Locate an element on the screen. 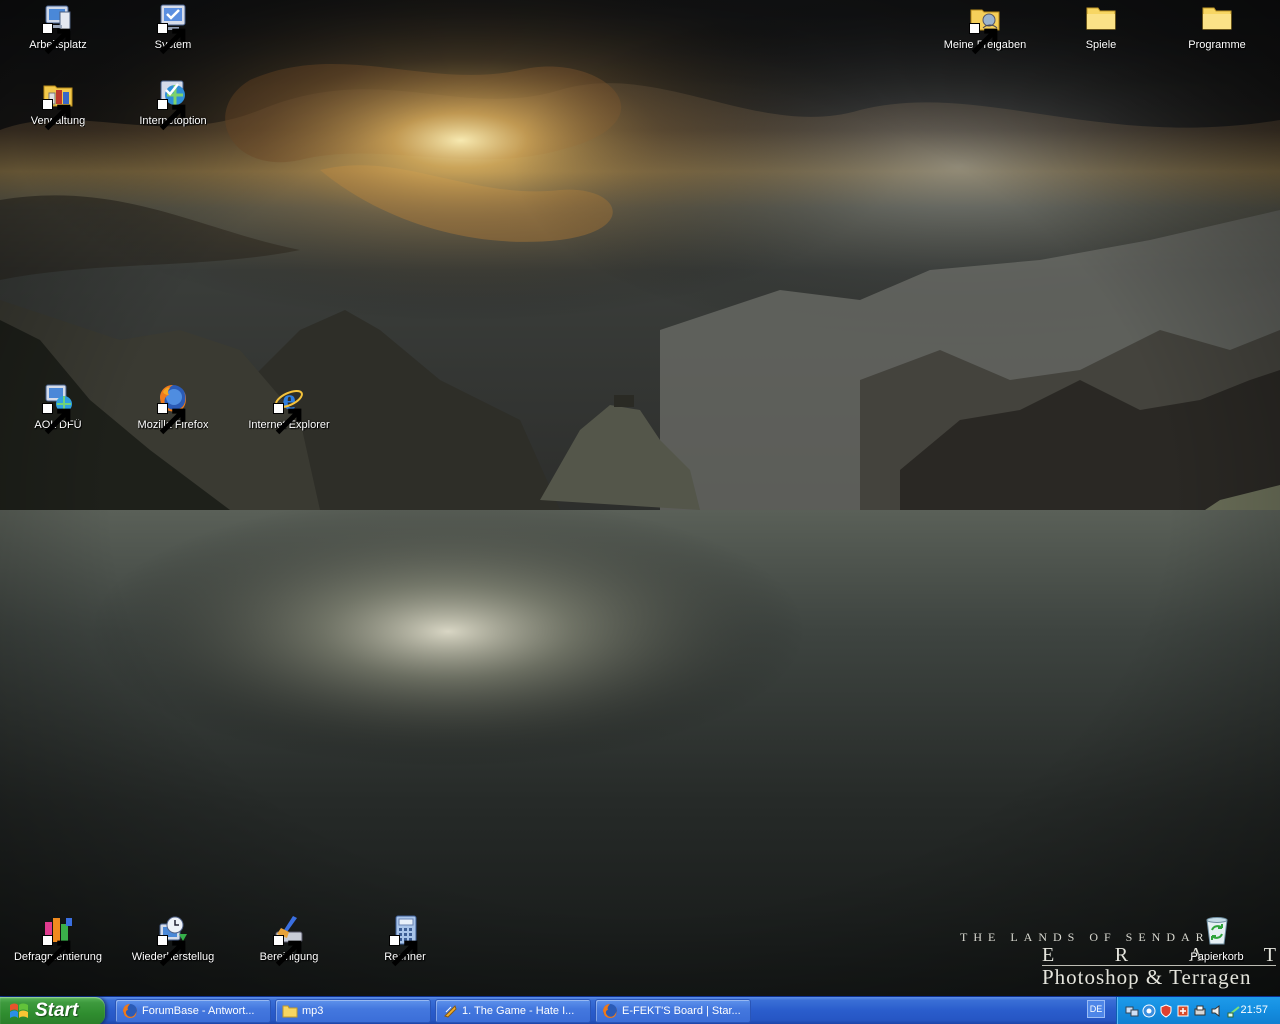  internet-options-icon is located at coordinates (173, 104).